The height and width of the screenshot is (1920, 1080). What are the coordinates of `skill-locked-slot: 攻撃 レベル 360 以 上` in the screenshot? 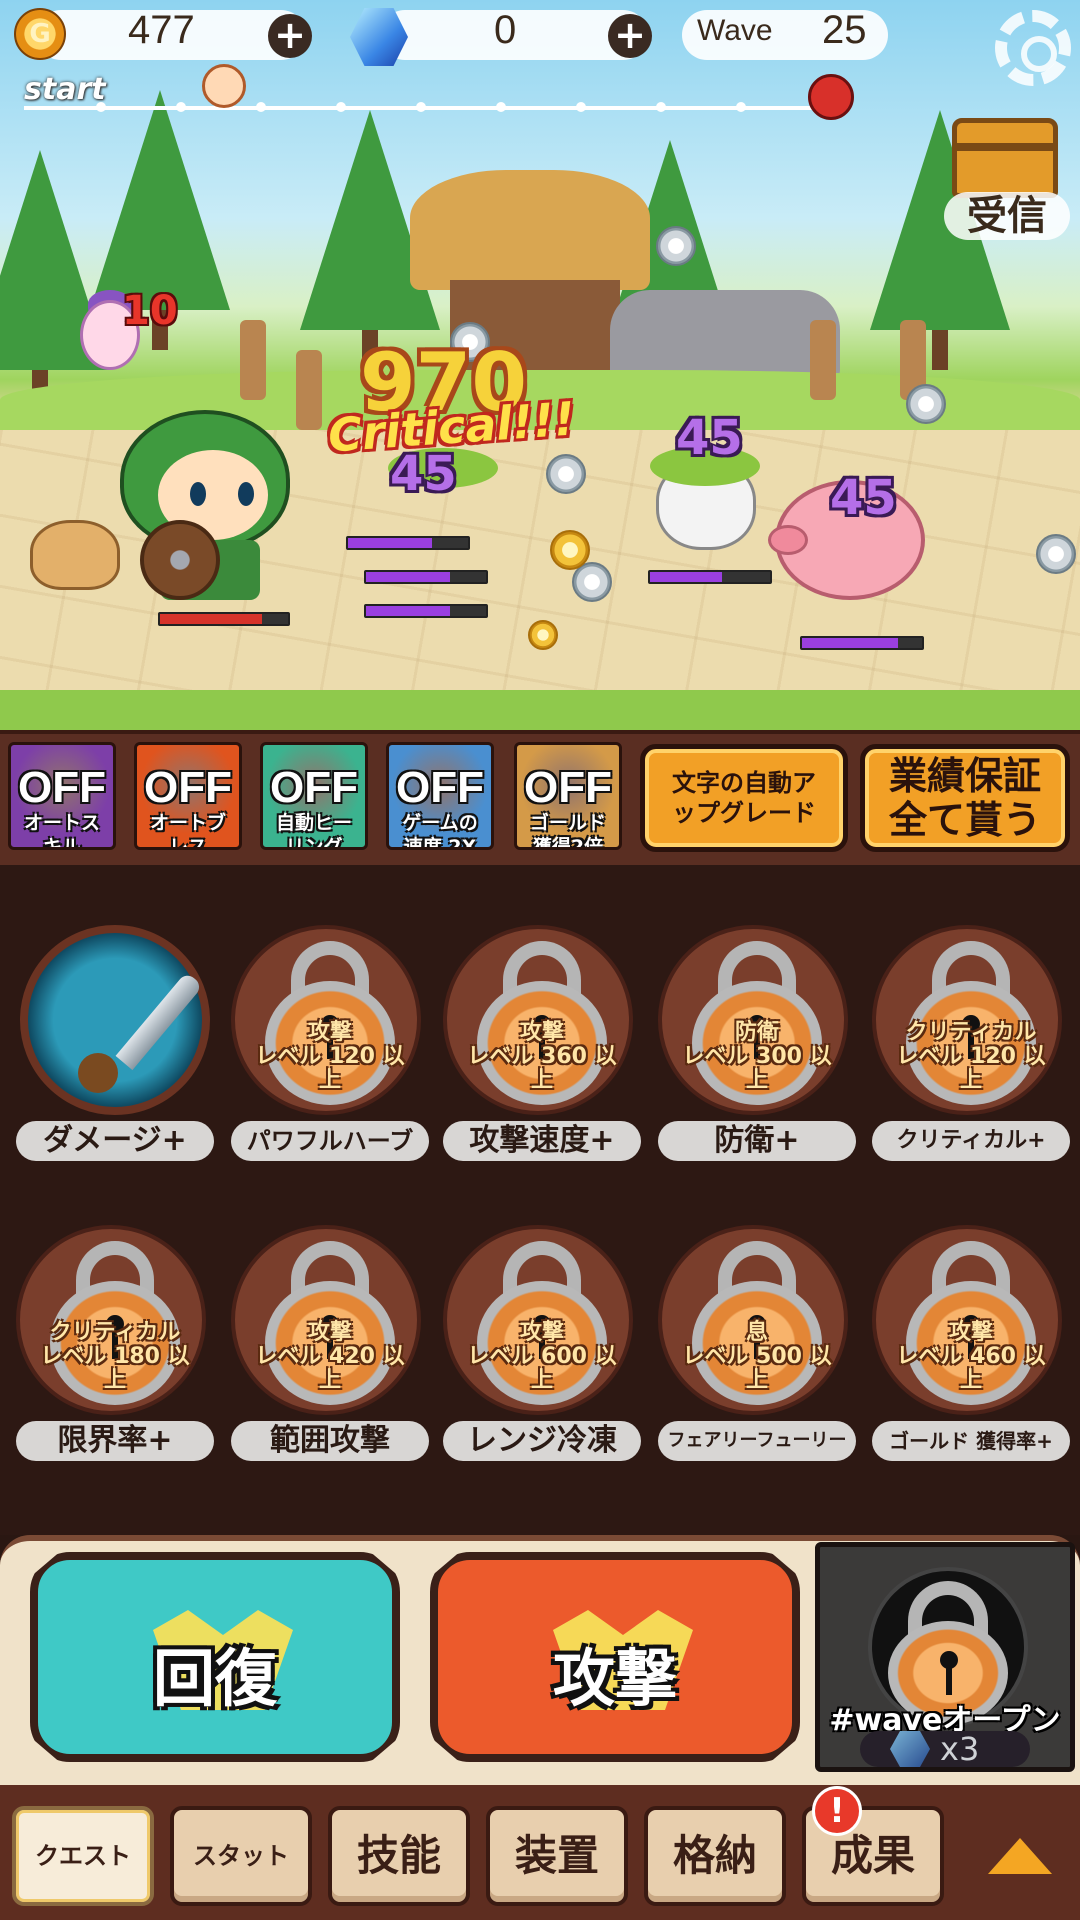 It's located at (538, 1020).